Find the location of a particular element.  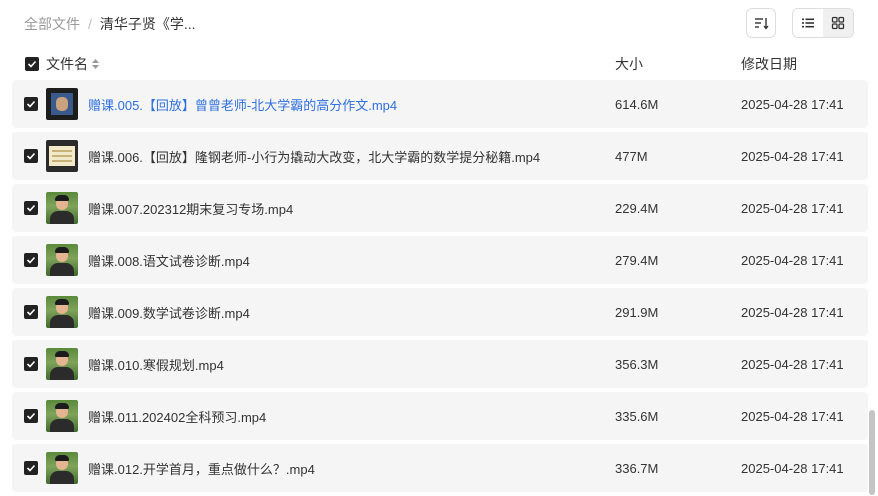

sort-icon is located at coordinates (762, 24).